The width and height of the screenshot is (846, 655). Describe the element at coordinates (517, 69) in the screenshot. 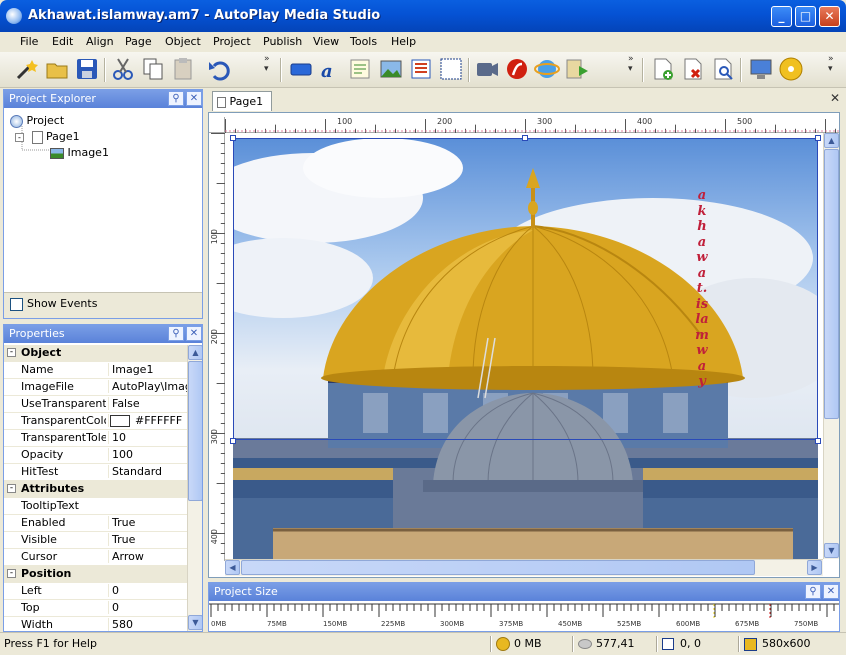

I see `flash-object-icon` at that location.